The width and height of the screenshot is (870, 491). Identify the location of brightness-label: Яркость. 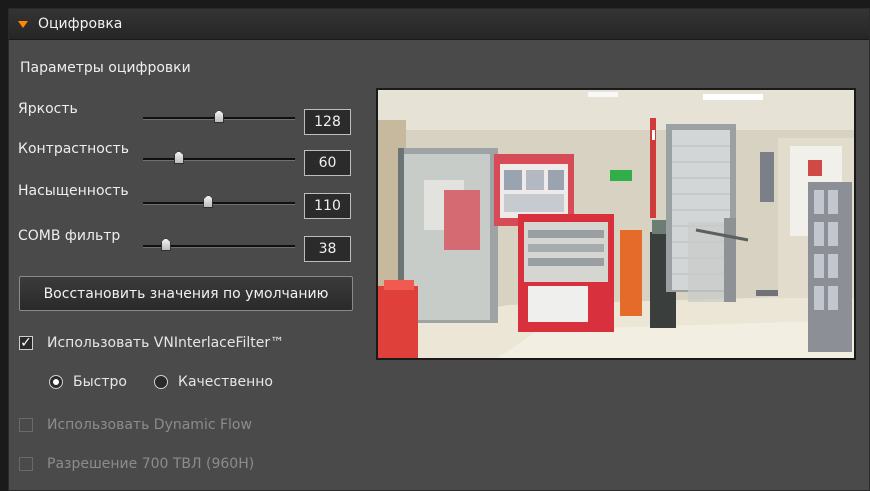
(48, 109).